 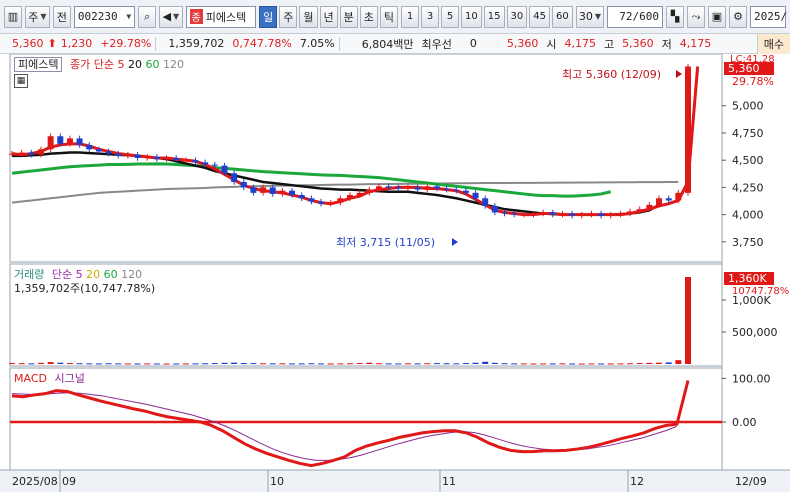 What do you see at coordinates (494, 16) in the screenshot?
I see `interval-button-15: 15` at bounding box center [494, 16].